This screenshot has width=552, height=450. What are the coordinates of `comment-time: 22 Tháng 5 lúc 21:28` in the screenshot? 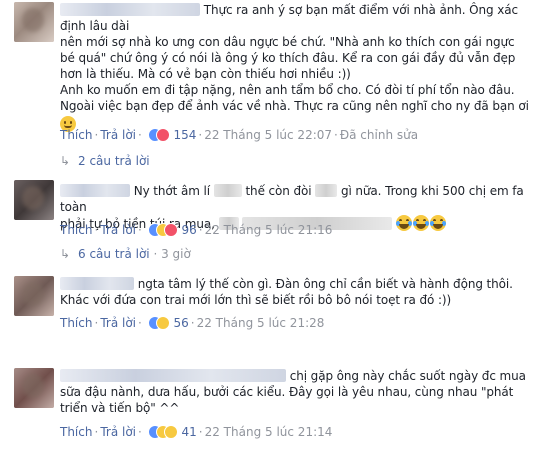 It's located at (261, 323).